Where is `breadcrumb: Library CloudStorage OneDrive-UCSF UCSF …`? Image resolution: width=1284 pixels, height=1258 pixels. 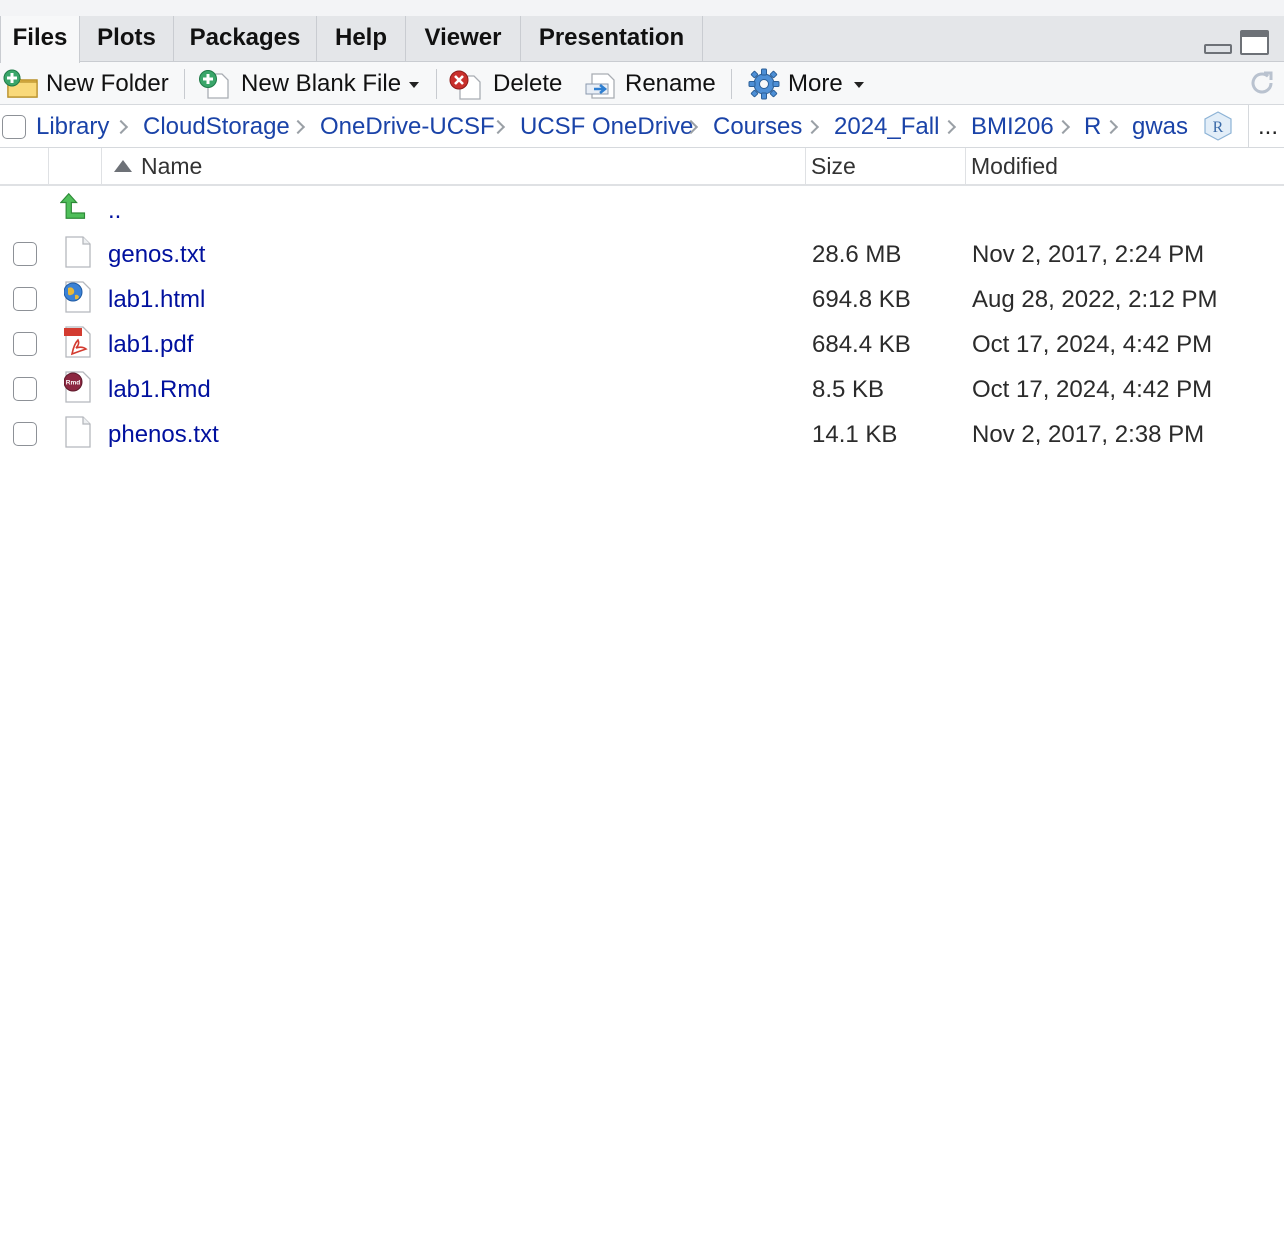 breadcrumb: Library CloudStorage OneDrive-UCSF UCSF … is located at coordinates (642, 126).